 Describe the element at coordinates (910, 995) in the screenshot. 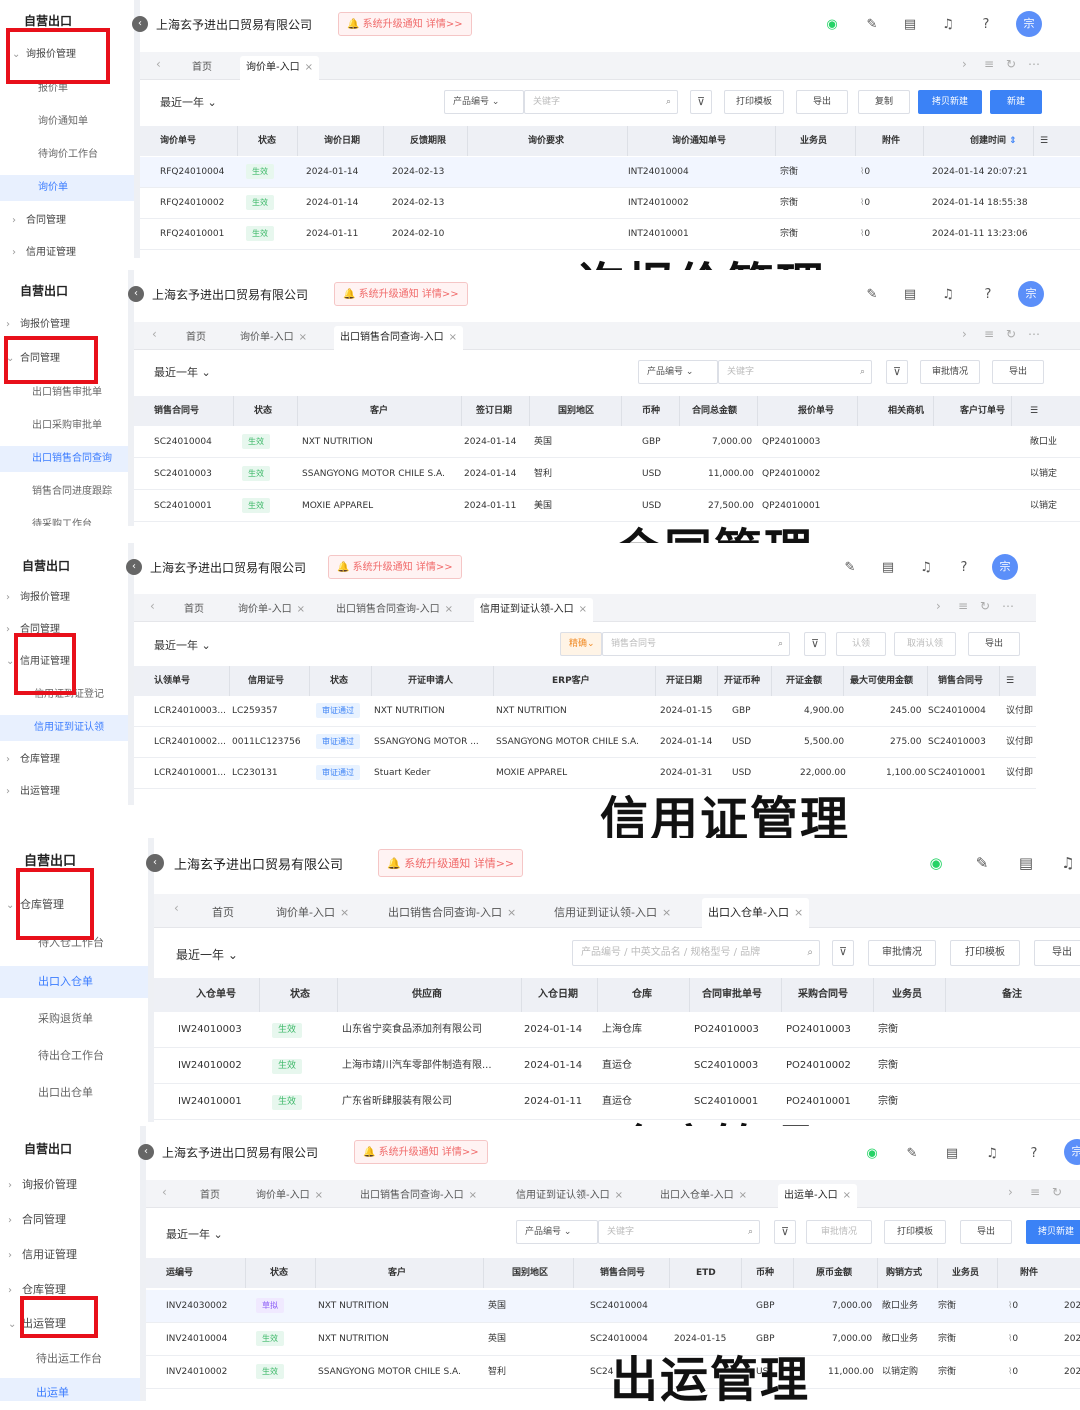

I see `col-salesman: 业务员` at that location.